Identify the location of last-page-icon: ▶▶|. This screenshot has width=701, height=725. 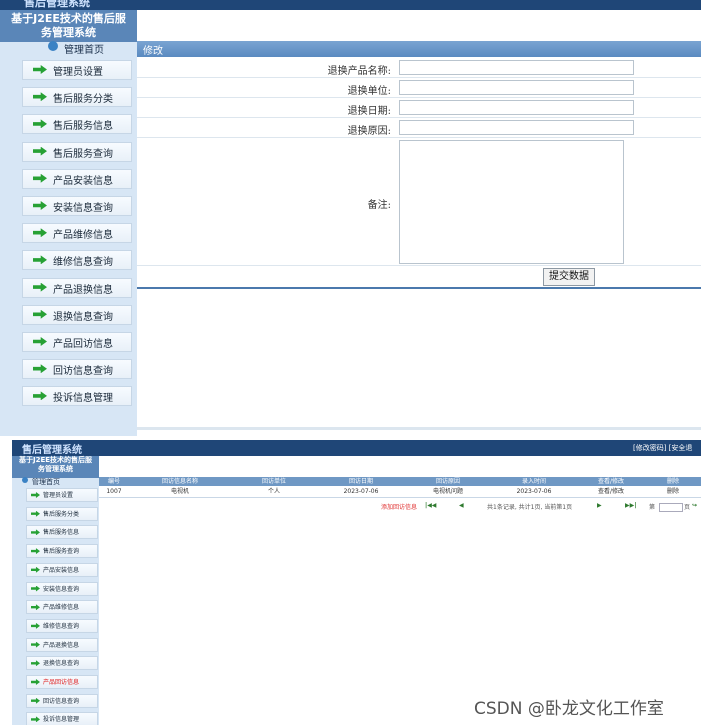
(630, 505).